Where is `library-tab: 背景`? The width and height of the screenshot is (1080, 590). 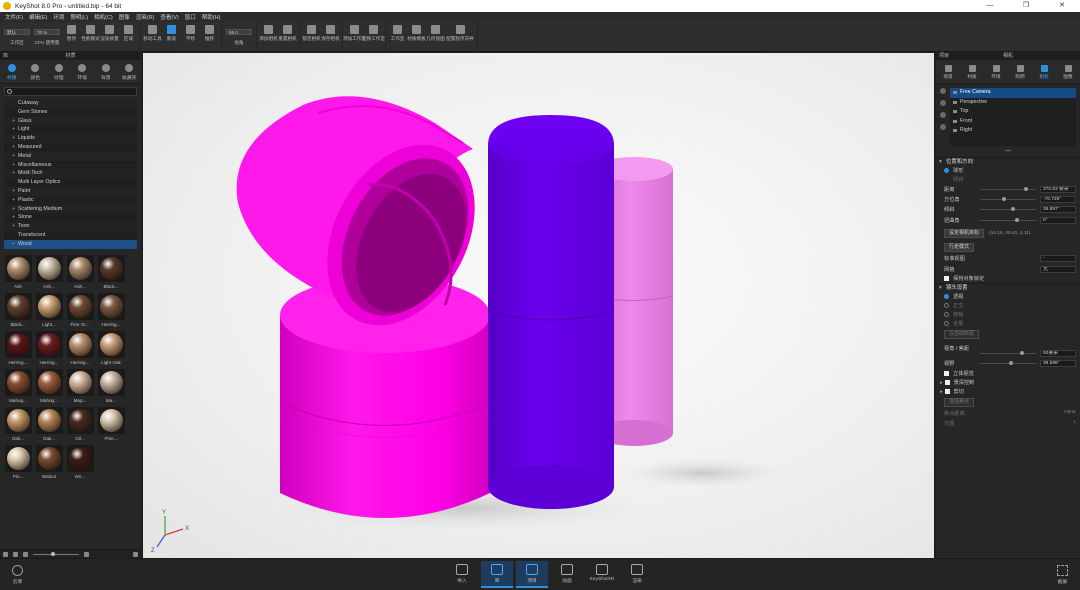
library-tab: 背景 is located at coordinates (106, 71).